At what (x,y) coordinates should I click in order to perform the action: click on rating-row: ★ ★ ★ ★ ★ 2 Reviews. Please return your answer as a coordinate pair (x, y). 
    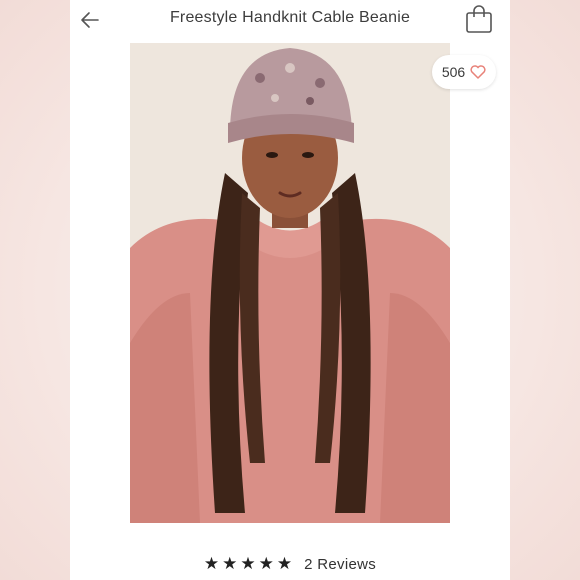
    Looking at the image, I should click on (290, 564).